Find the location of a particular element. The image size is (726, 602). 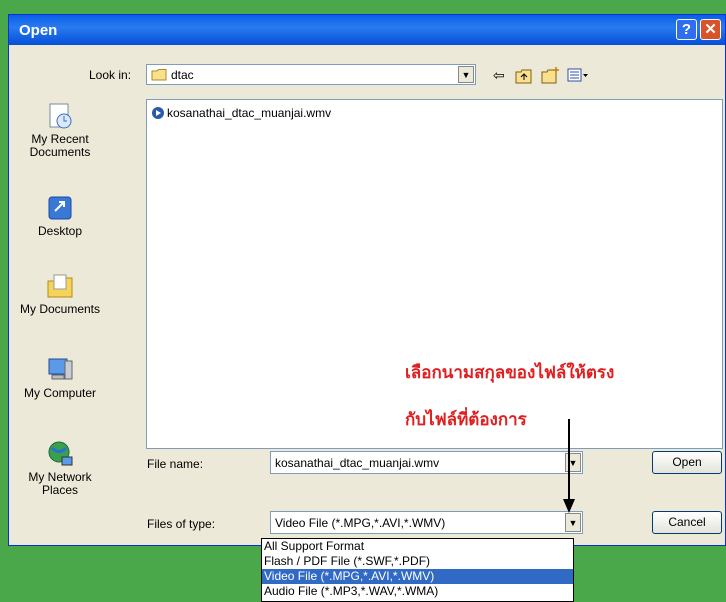

place-my-computer: My Computer is located at coordinates (60, 377).